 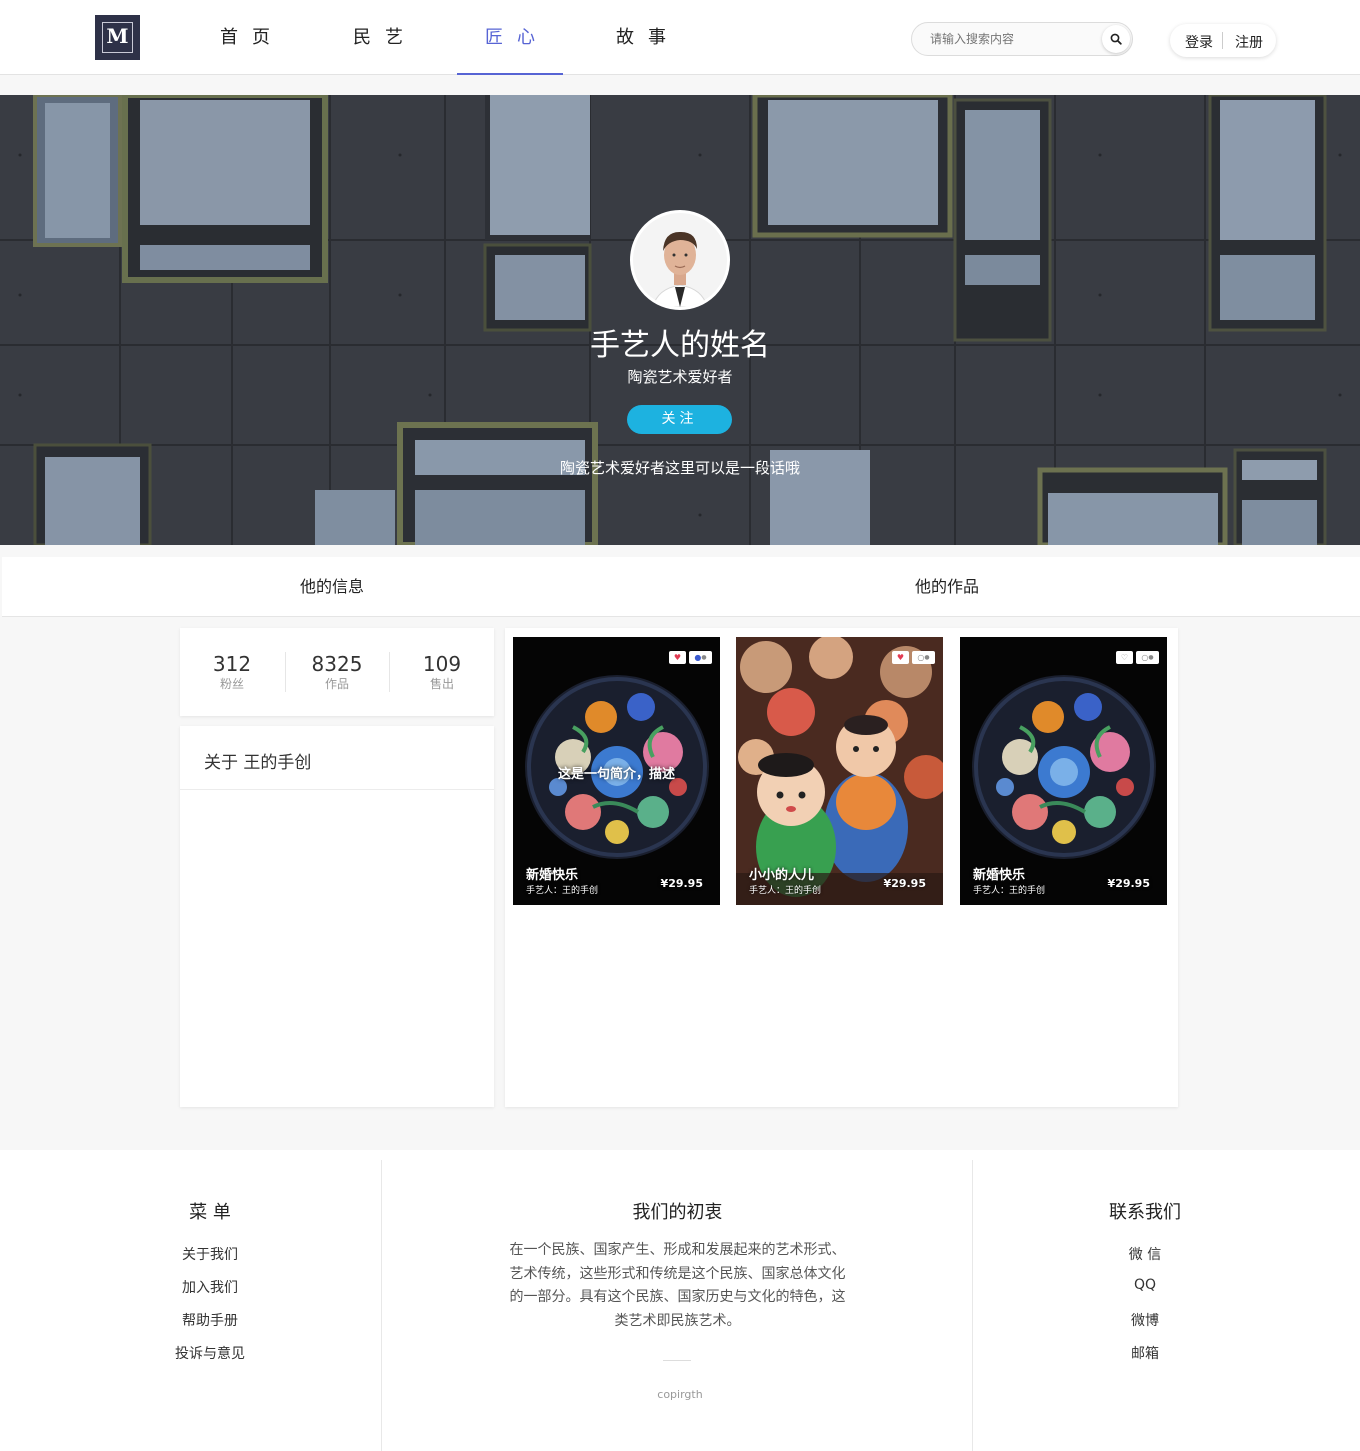 I want to click on stat-works: 8325 作品, so click(x=337, y=672).